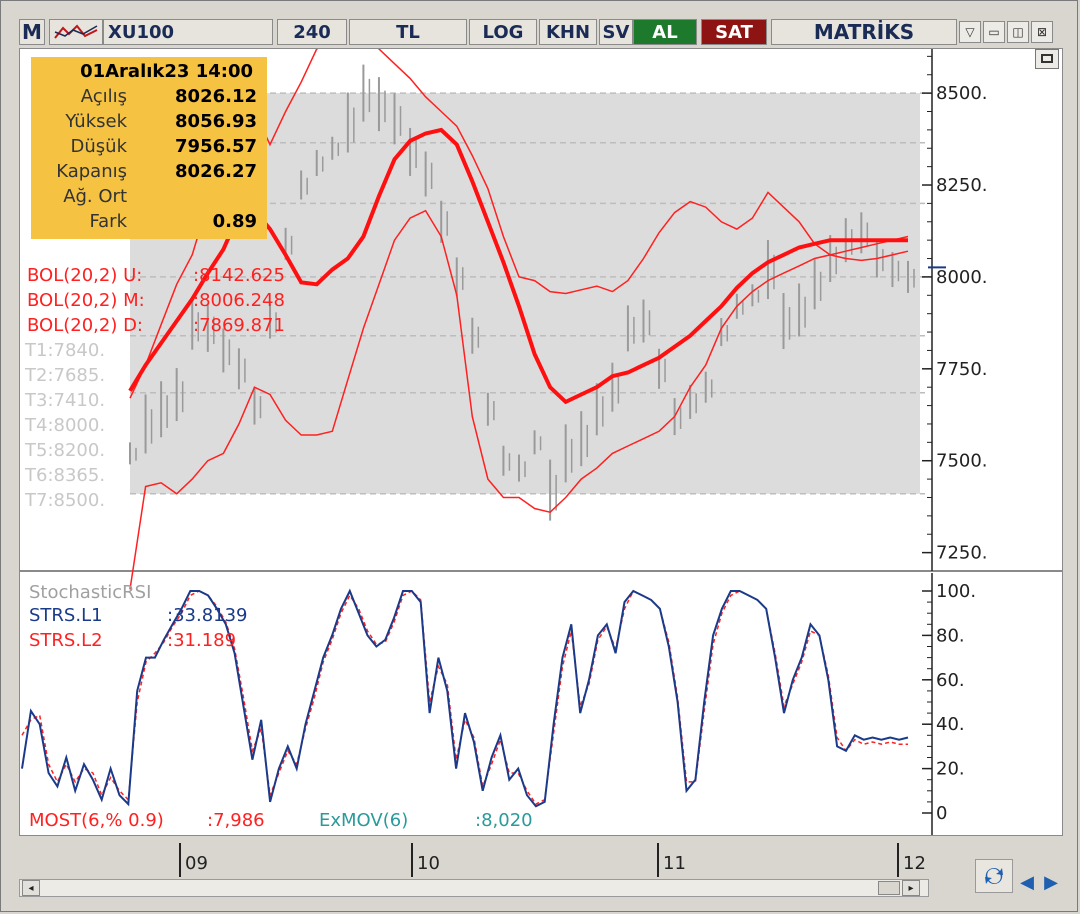 This screenshot has width=1080, height=914. Describe the element at coordinates (962, 461) in the screenshot. I see `price-tick-label: 7500.` at that location.